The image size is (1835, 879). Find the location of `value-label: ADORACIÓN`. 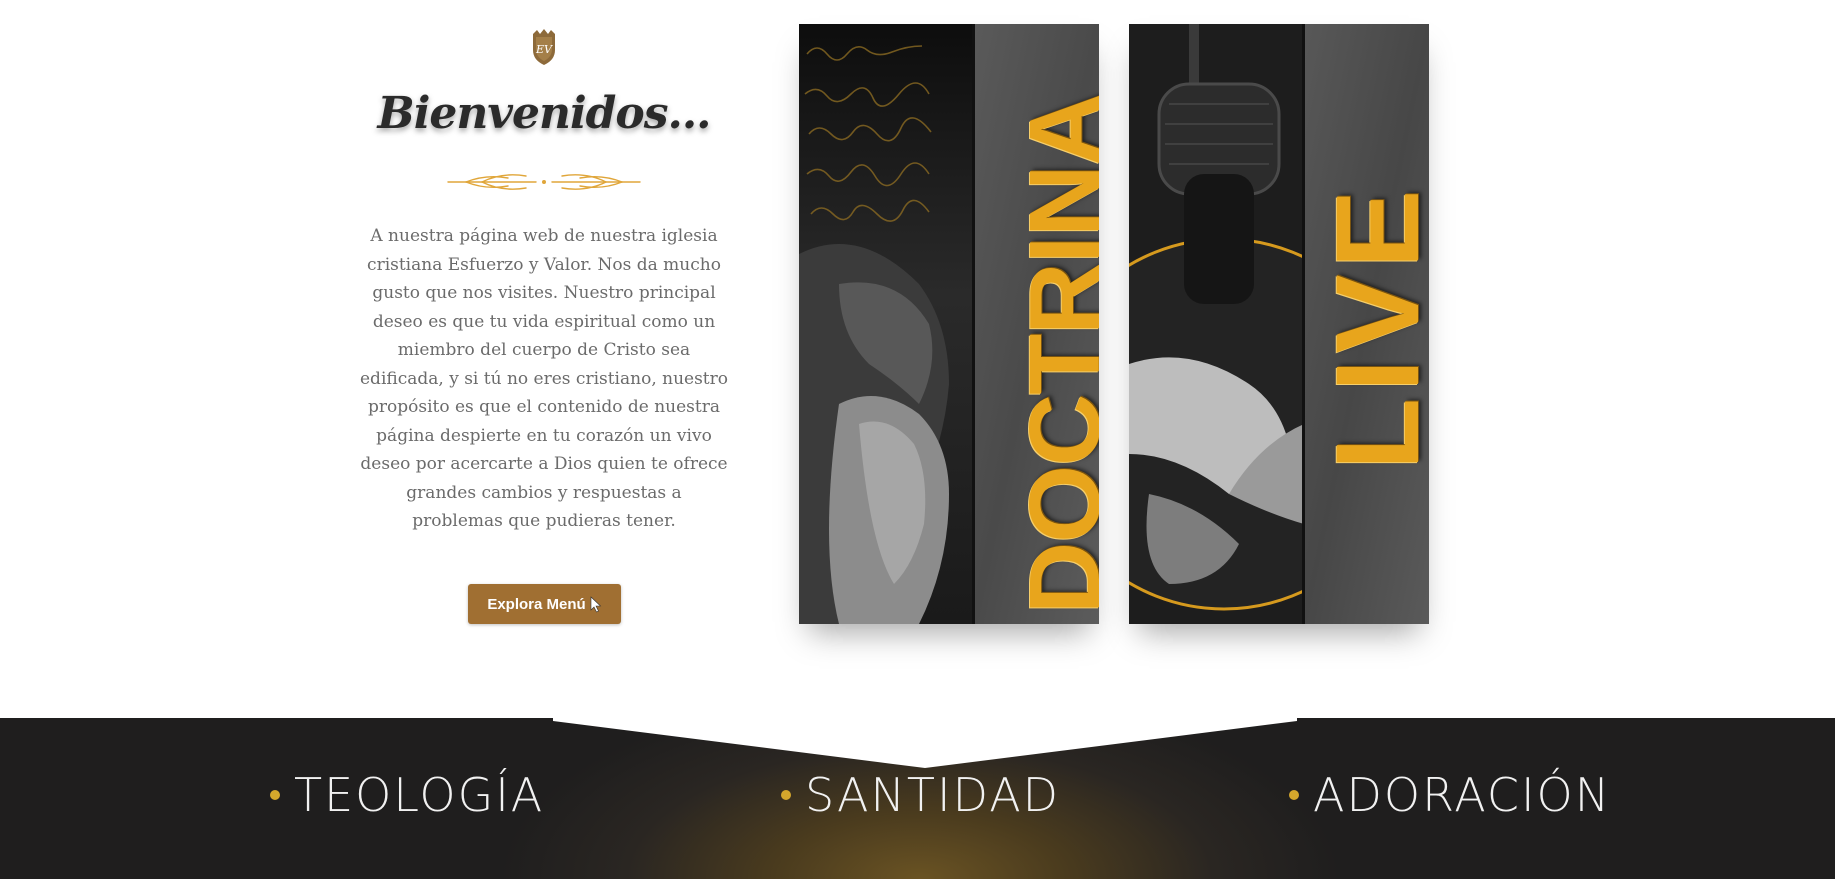

value-label: ADORACIÓN is located at coordinates (1462, 795).